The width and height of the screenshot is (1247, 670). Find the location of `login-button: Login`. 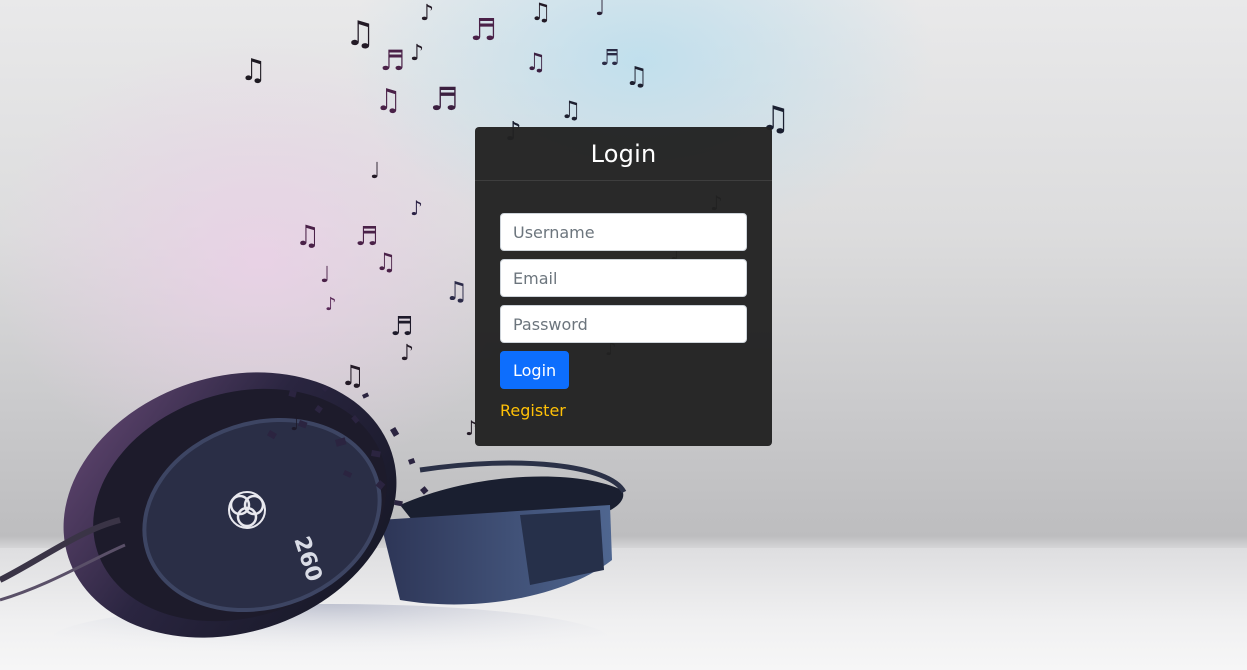

login-button: Login is located at coordinates (535, 370).